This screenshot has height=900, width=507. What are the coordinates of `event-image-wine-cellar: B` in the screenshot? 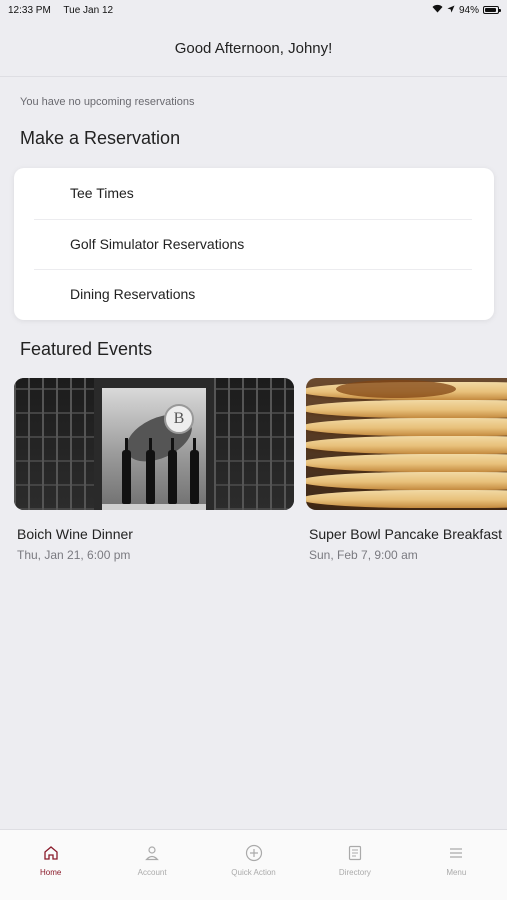 It's located at (154, 444).